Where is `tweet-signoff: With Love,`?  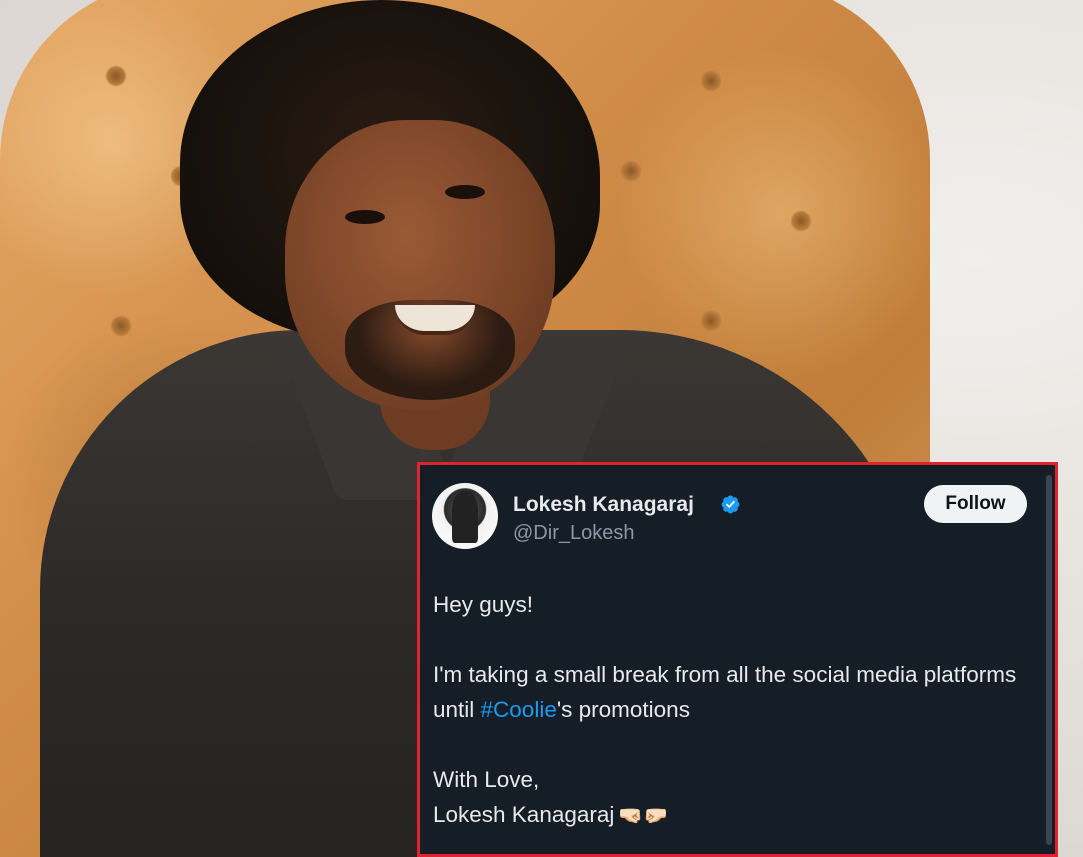 tweet-signoff: With Love, is located at coordinates (486, 779).